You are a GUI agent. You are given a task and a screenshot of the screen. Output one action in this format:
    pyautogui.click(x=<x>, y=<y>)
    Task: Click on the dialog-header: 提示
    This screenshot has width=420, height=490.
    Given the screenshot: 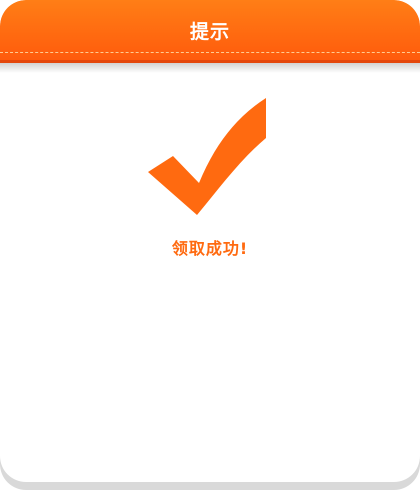 What is the action you would take?
    pyautogui.click(x=210, y=31)
    